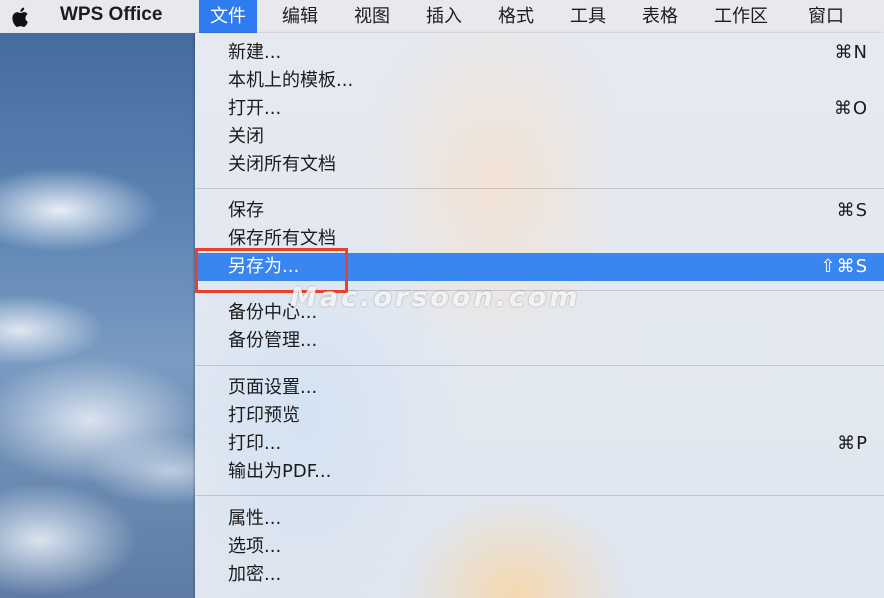 This screenshot has width=884, height=598. Describe the element at coordinates (844, 266) in the screenshot. I see `menu-item-shortcut: ⇧⌘S` at that location.